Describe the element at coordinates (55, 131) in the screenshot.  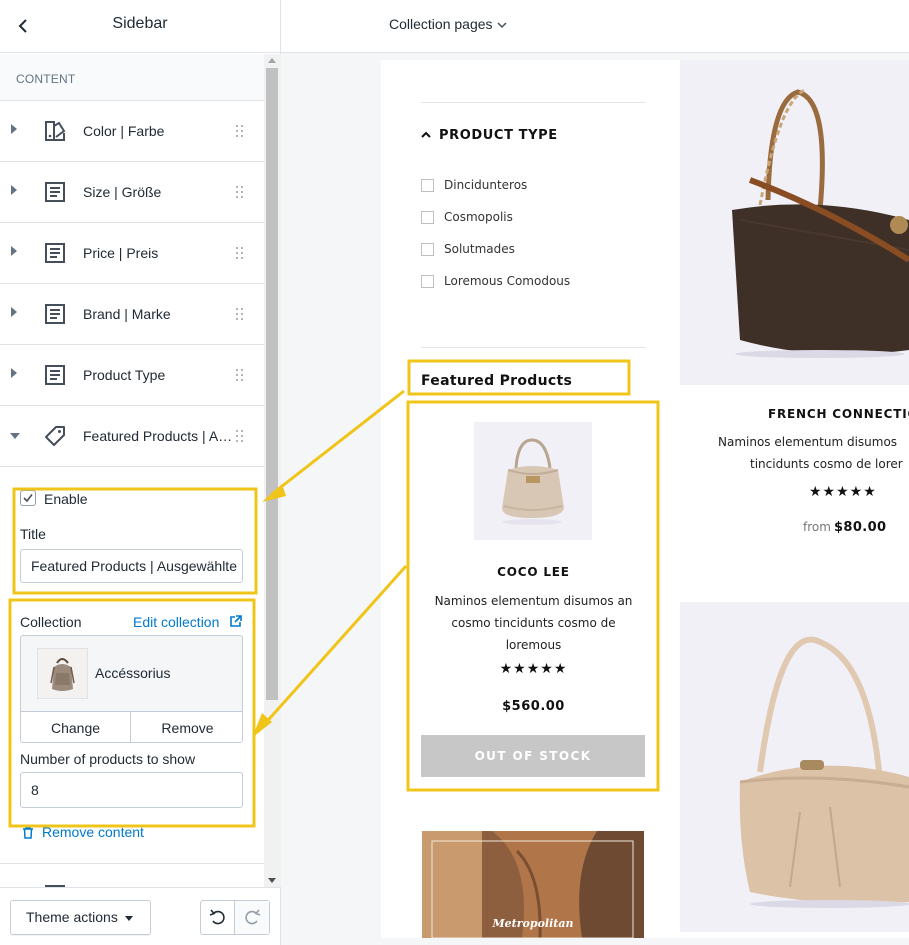
I see `swatch-icon` at that location.